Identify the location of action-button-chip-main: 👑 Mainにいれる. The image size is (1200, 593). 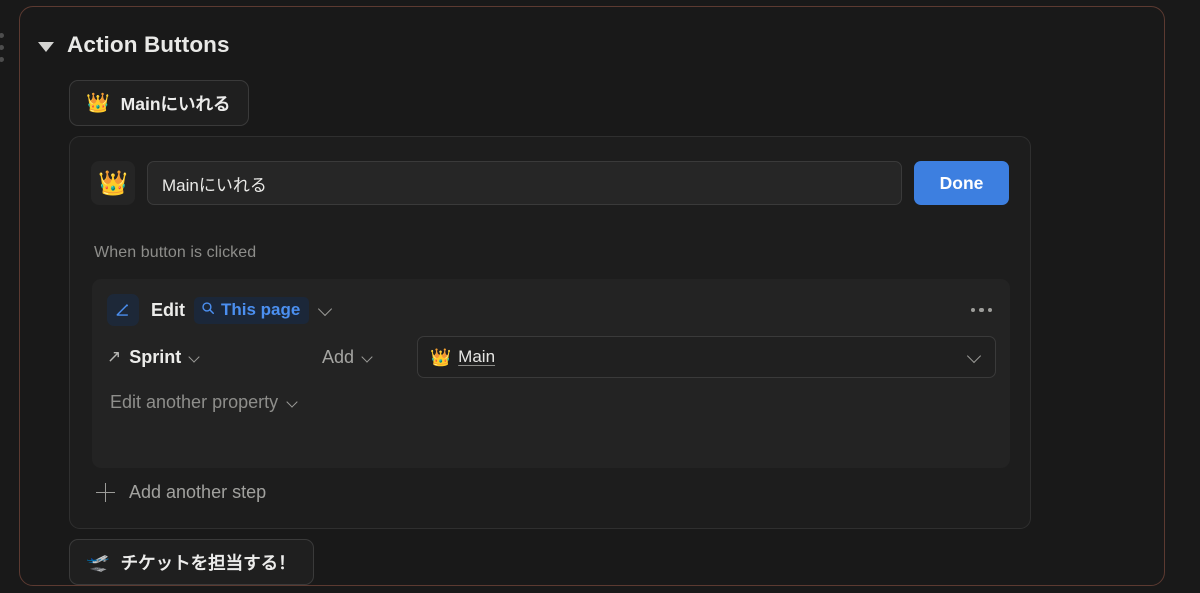
(159, 103).